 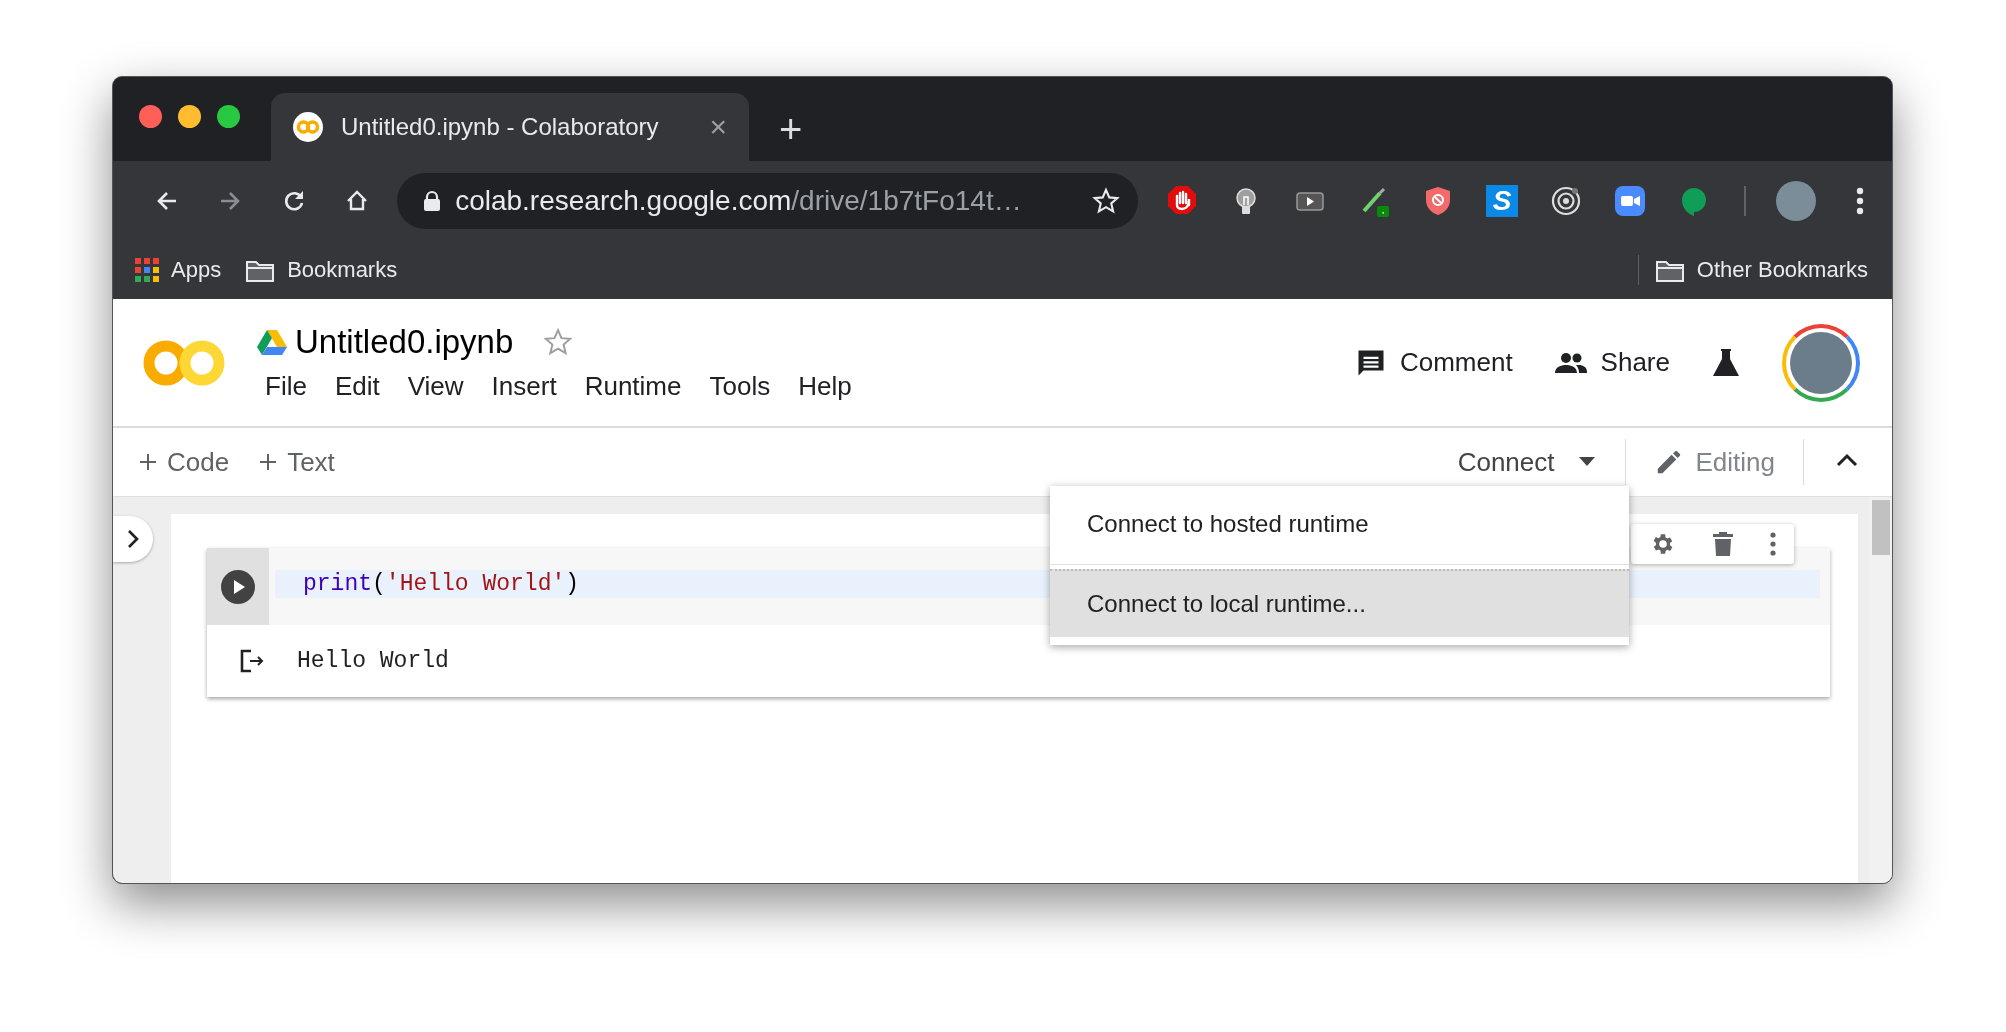 I want to click on menu-item: Help, so click(x=825, y=386).